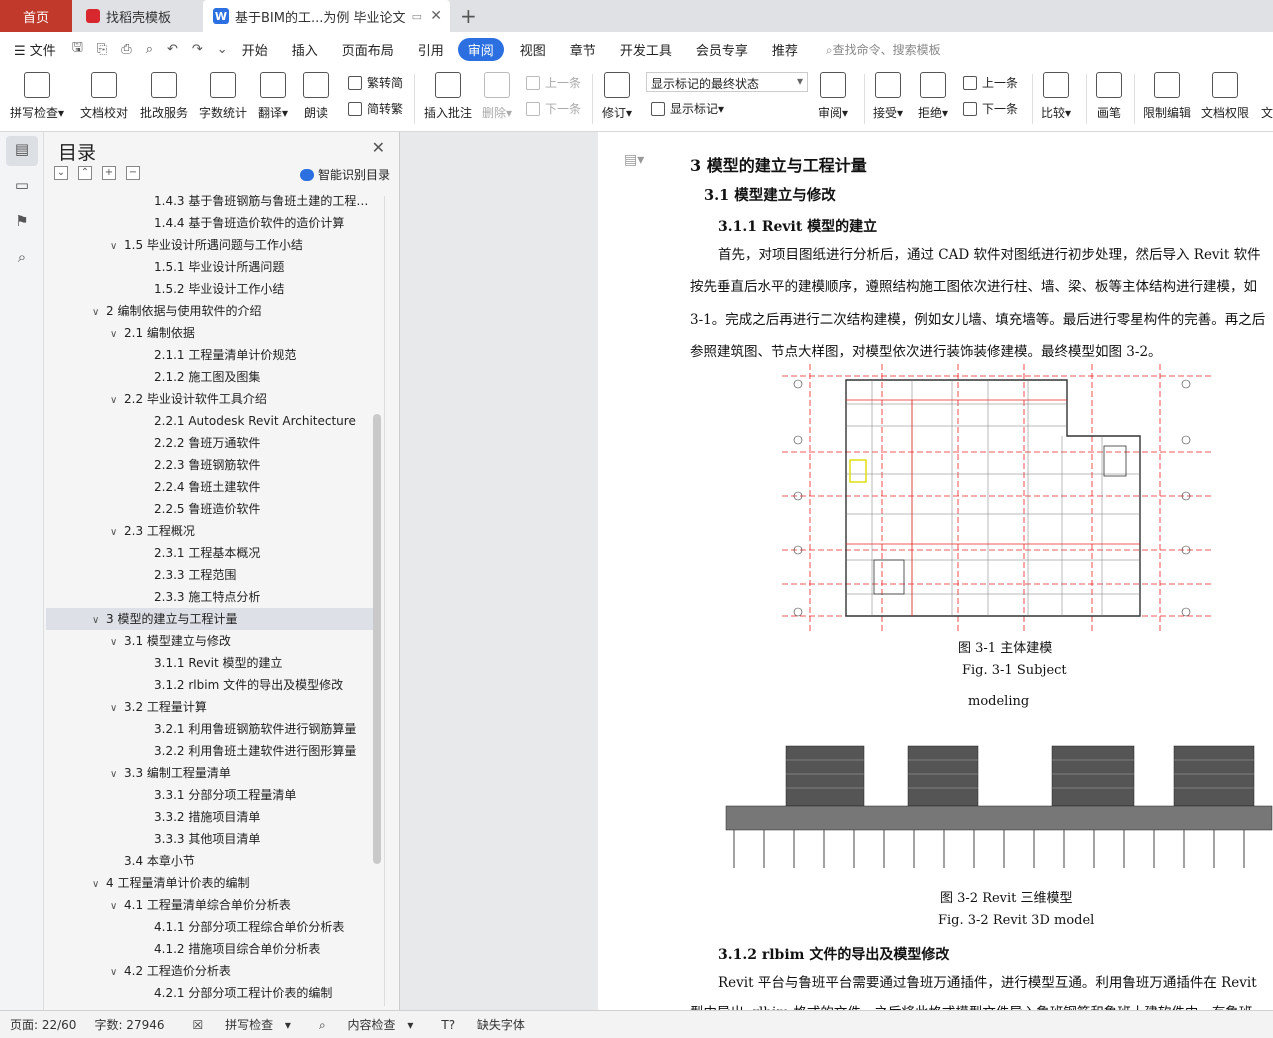 The image size is (1273, 1038). Describe the element at coordinates (85, 173) in the screenshot. I see `collapse-all-icon: ⌃` at that location.